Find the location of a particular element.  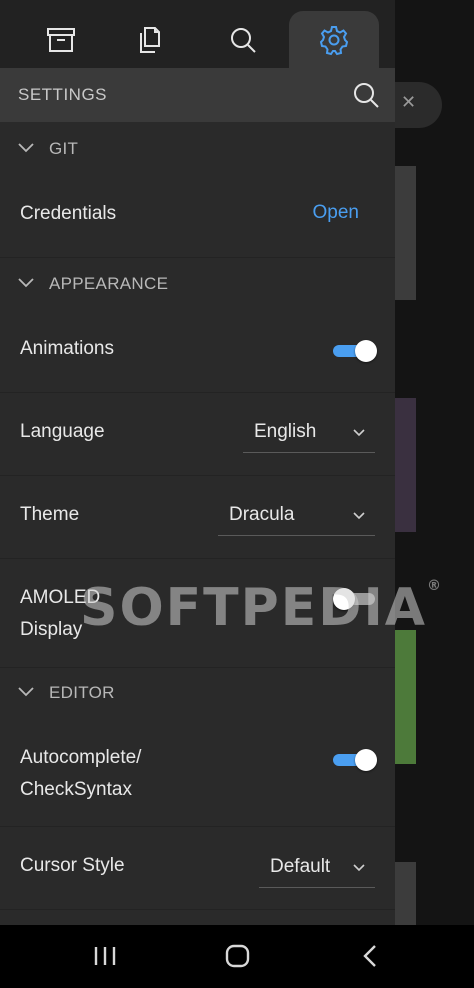

theme-select: Dracula is located at coordinates (296, 517).